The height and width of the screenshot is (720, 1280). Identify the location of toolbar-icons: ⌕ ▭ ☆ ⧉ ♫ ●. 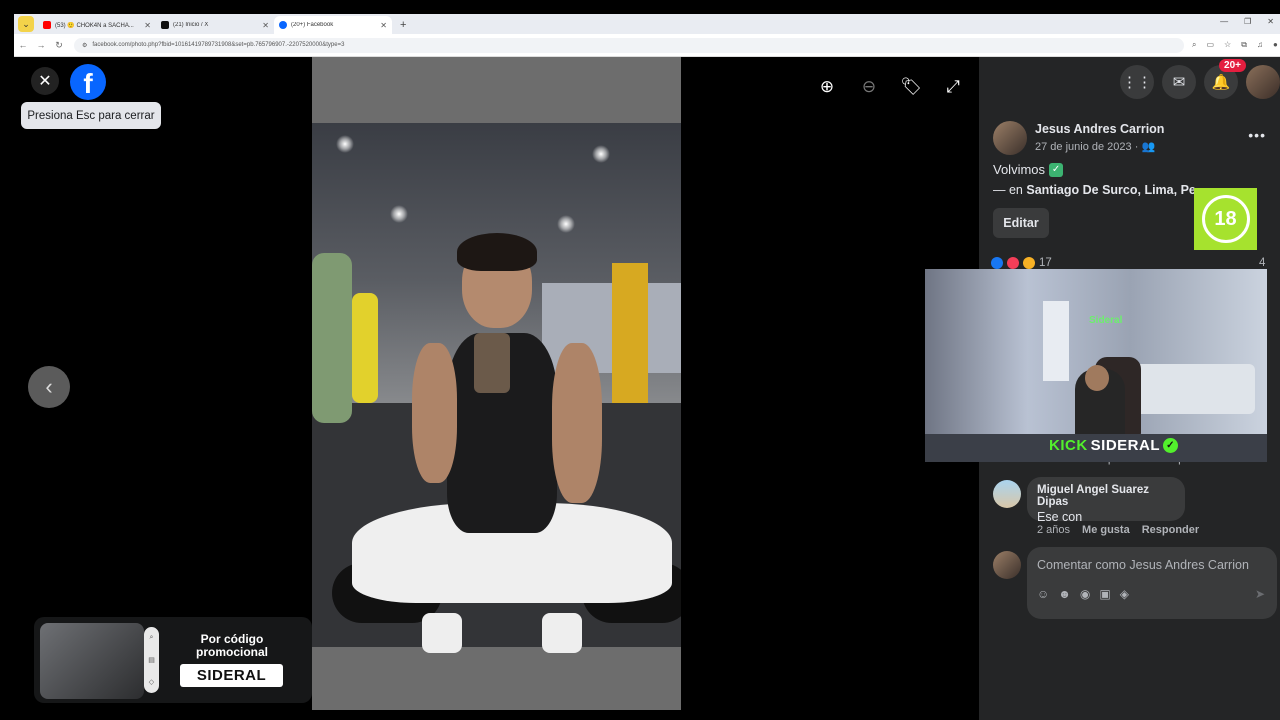
(1235, 45).